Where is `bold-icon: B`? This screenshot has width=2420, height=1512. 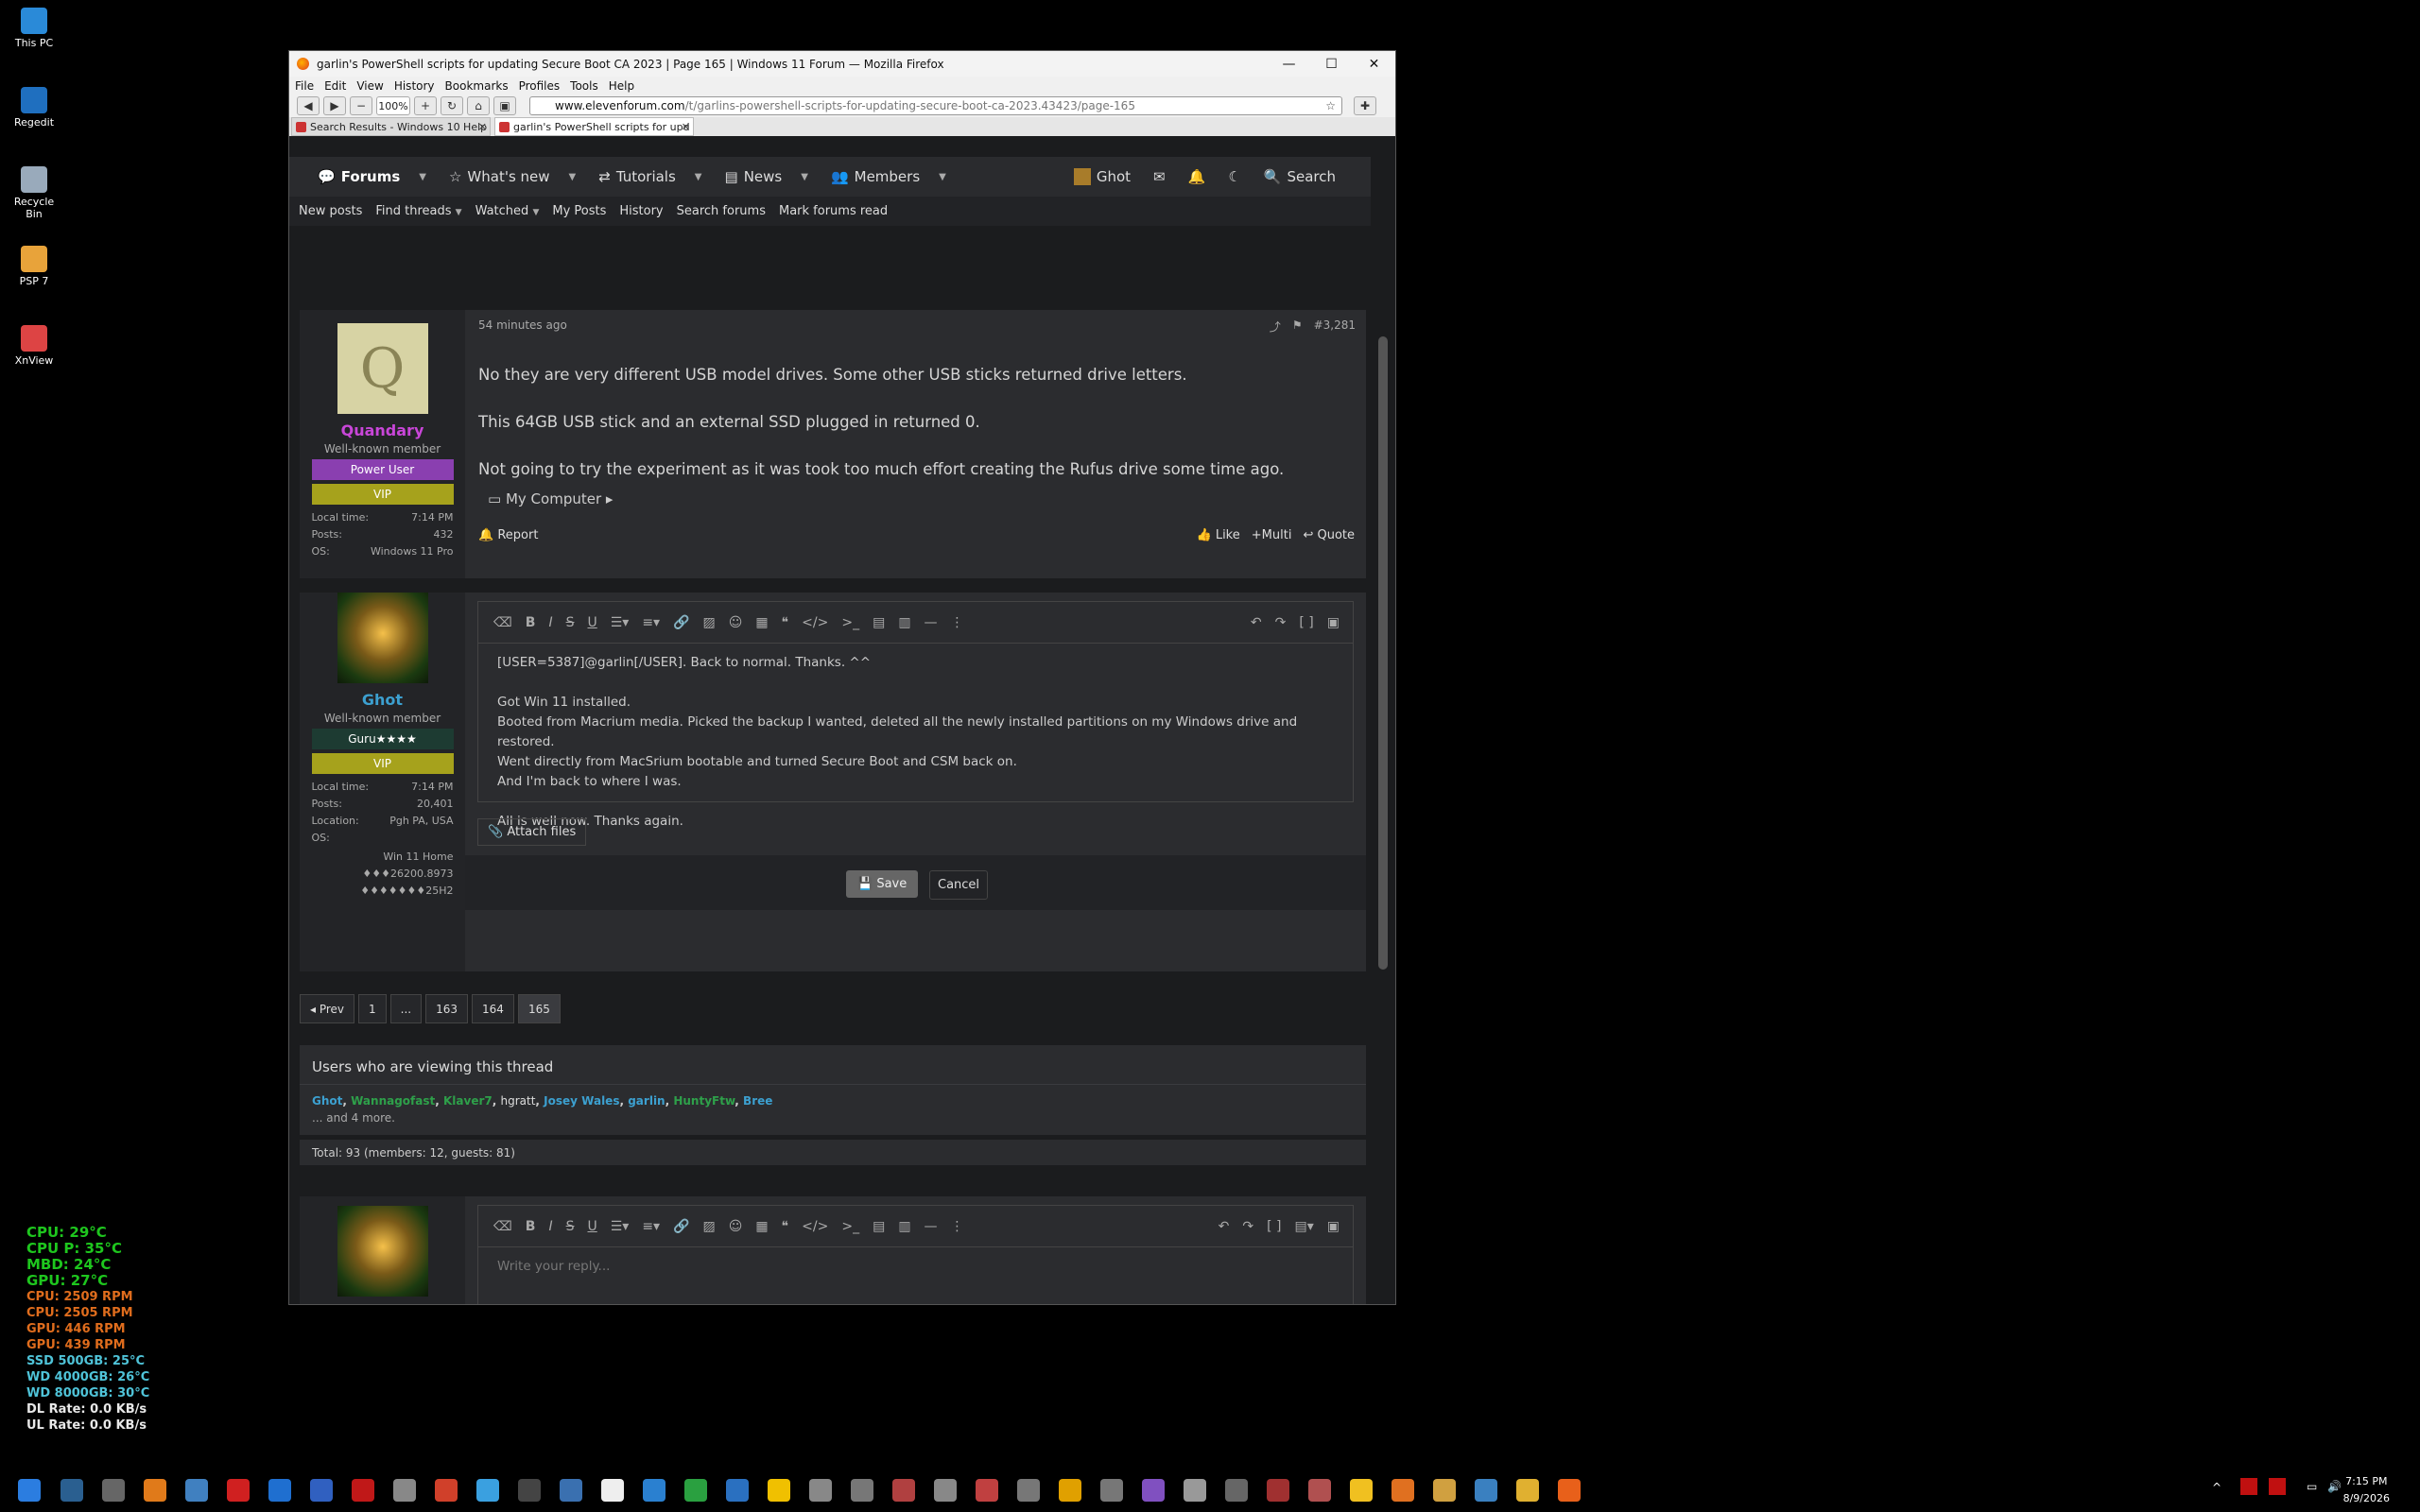 bold-icon: B is located at coordinates (531, 1226).